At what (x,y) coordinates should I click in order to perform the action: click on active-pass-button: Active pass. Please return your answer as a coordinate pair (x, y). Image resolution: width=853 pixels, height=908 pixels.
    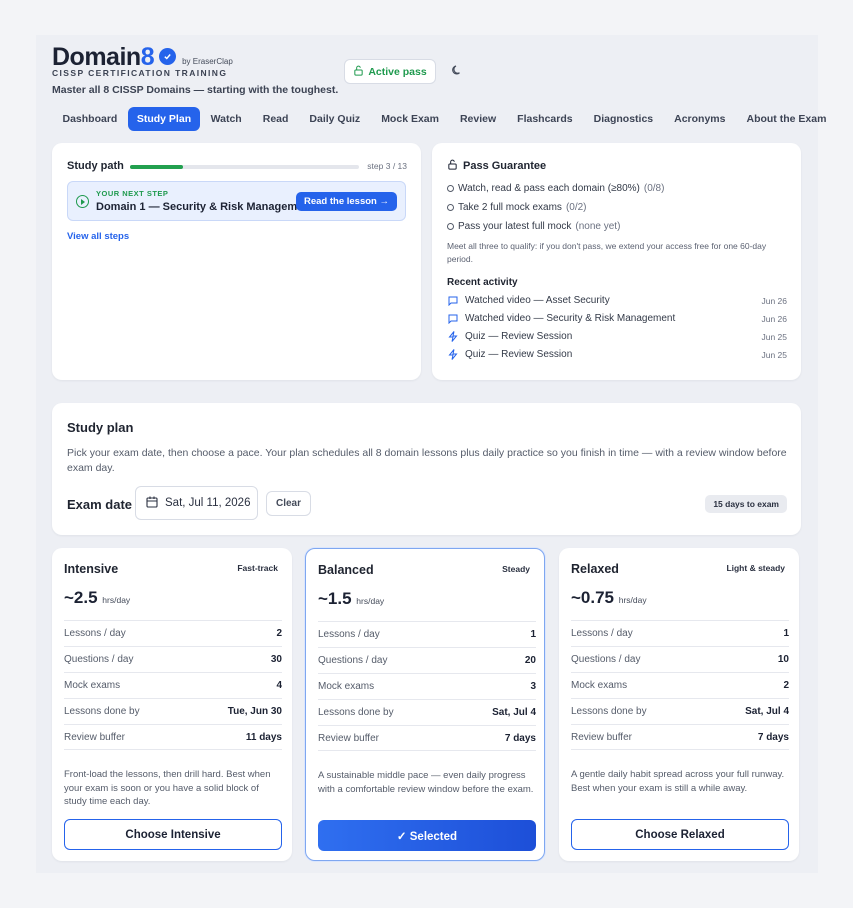
    Looking at the image, I should click on (390, 71).